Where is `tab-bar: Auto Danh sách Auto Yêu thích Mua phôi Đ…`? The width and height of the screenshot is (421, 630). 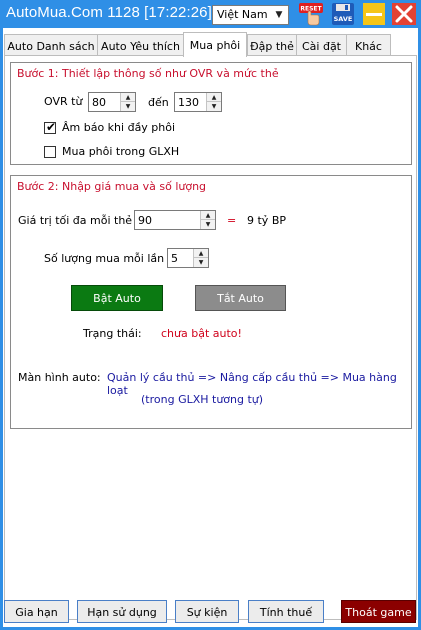
tab-bar: Auto Danh sách Auto Yêu thích Mua phôi Đ… is located at coordinates (210, 44).